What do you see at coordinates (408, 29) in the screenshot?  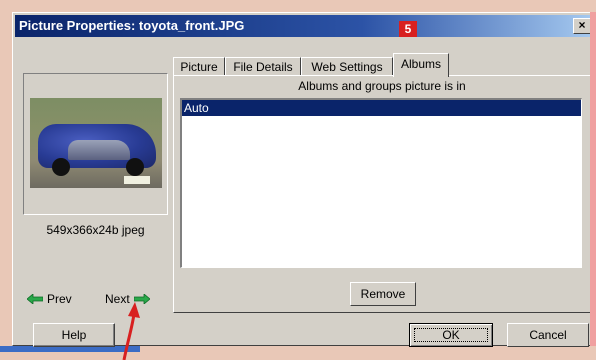 I see `step-badge: 5` at bounding box center [408, 29].